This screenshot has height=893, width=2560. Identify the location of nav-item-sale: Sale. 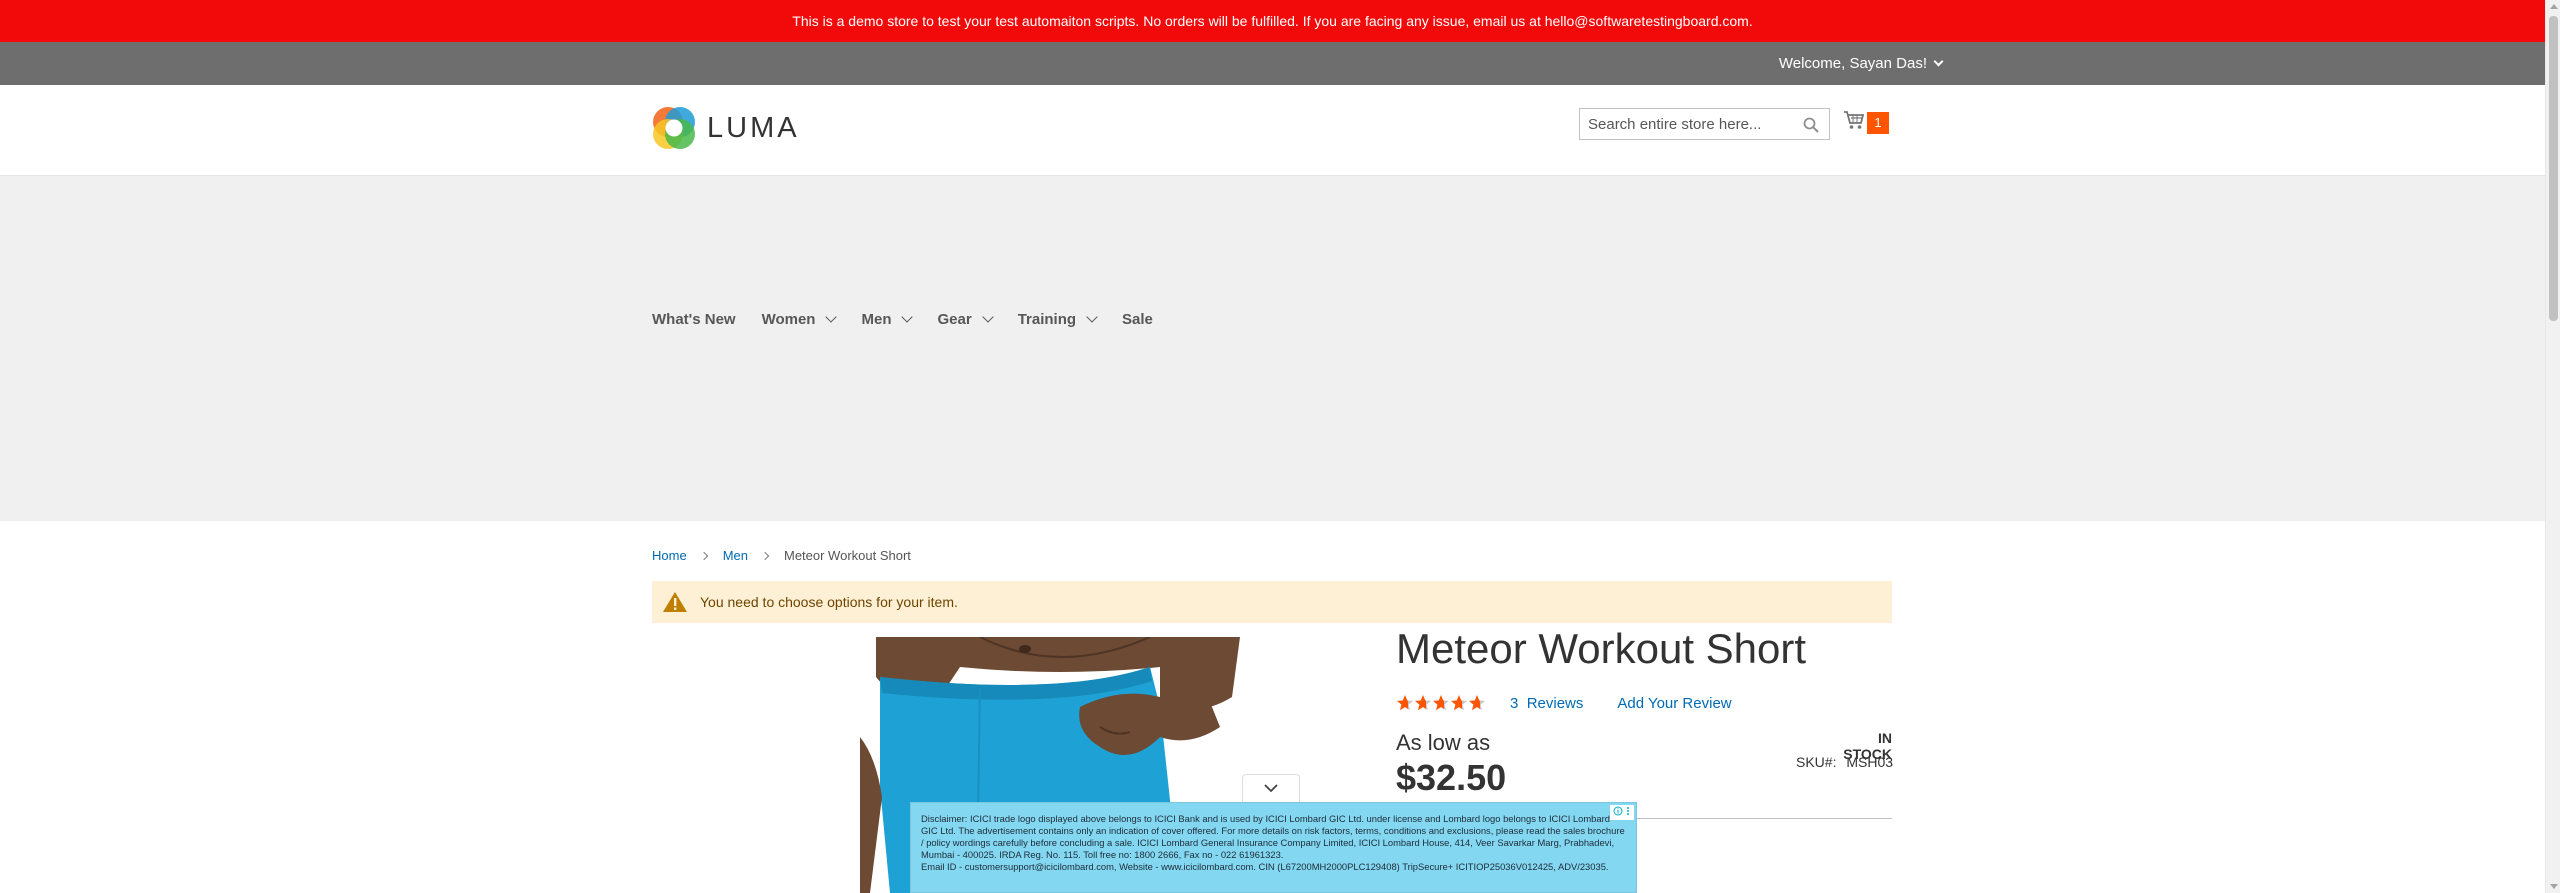
(1137, 319).